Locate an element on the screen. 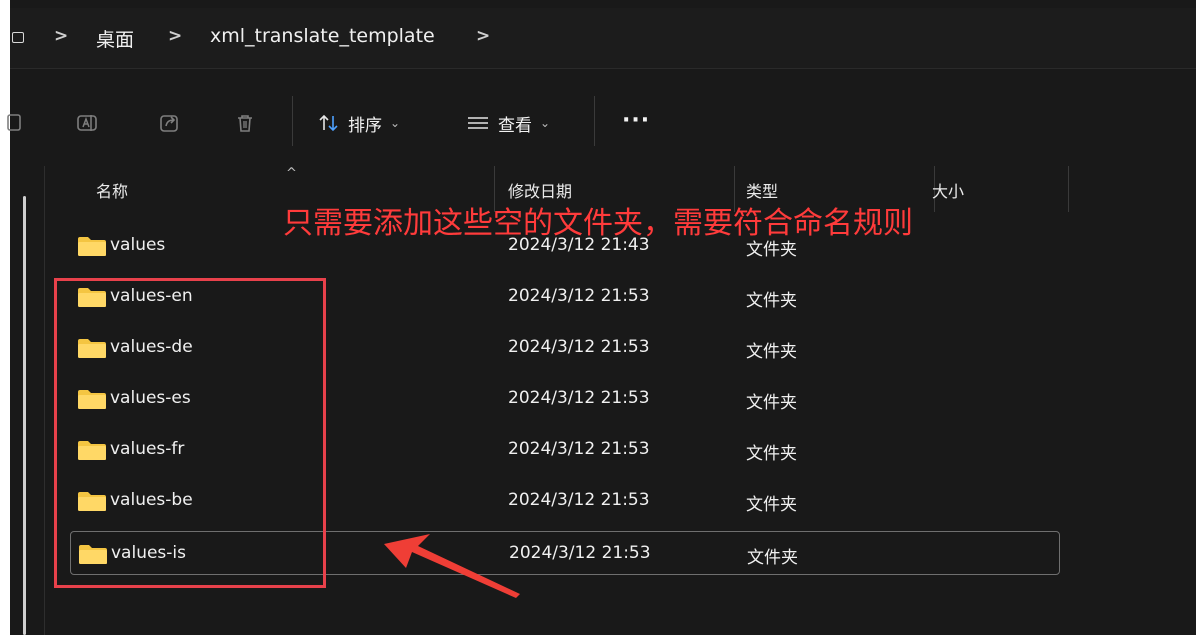 The image size is (1196, 635). column-separator is located at coordinates (1068, 189).